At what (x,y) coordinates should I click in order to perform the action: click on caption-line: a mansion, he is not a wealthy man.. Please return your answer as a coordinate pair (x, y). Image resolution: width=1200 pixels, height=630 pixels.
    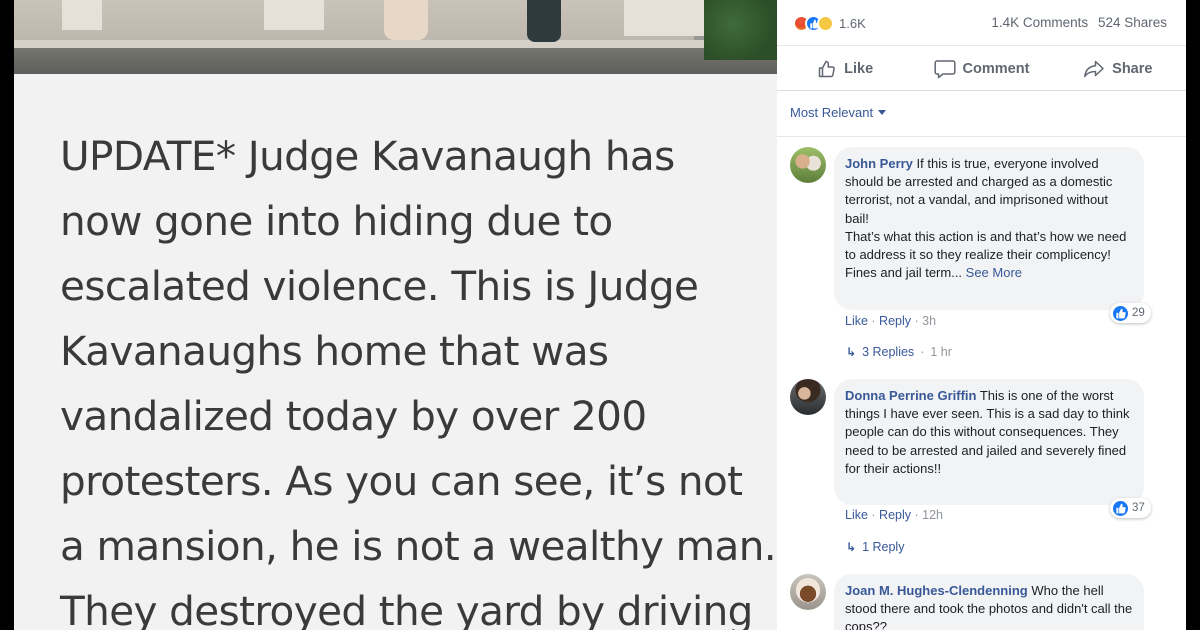
    Looking at the image, I should click on (418, 546).